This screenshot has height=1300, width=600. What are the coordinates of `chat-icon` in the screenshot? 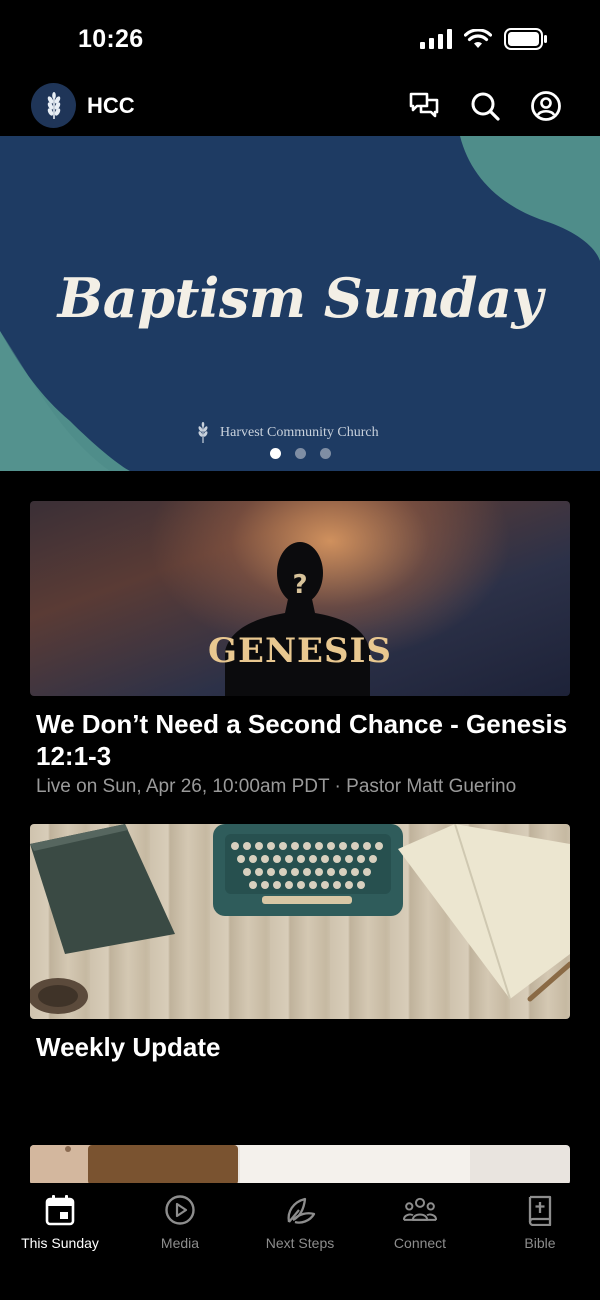 It's located at (424, 105).